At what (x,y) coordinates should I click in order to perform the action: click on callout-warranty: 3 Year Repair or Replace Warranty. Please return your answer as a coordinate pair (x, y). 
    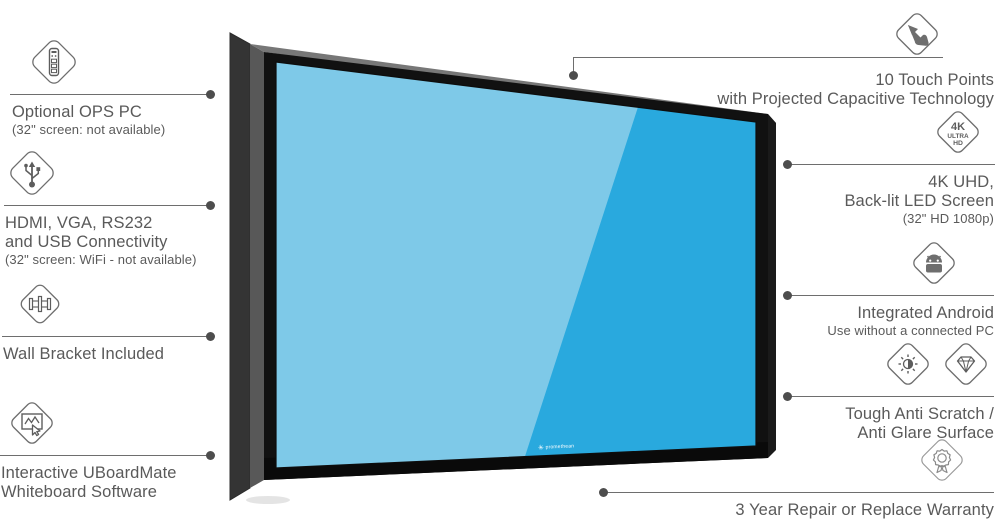
    Looking at the image, I should click on (792, 474).